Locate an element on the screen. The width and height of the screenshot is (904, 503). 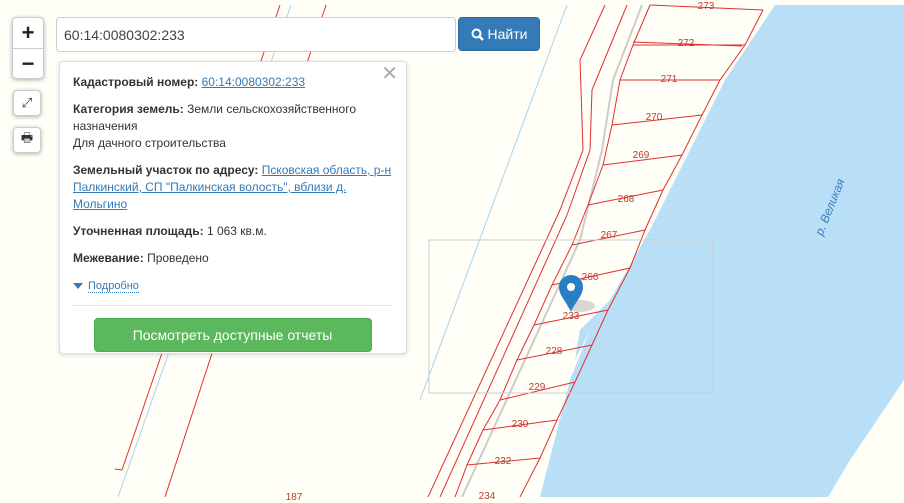
land-use: Для дачного строительства is located at coordinates (149, 143).